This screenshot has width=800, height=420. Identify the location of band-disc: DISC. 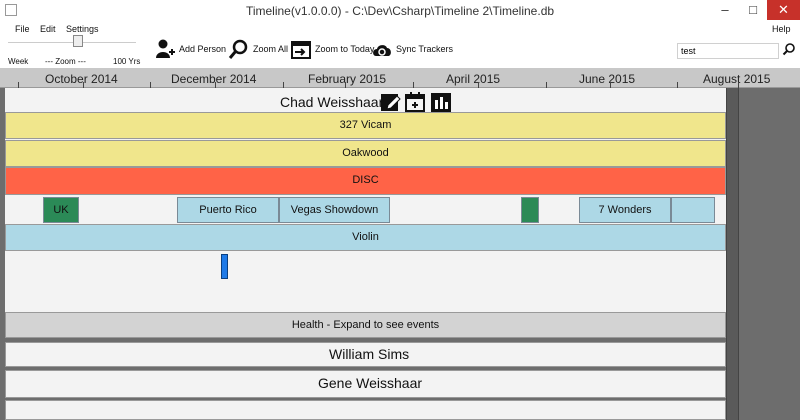
(365, 181).